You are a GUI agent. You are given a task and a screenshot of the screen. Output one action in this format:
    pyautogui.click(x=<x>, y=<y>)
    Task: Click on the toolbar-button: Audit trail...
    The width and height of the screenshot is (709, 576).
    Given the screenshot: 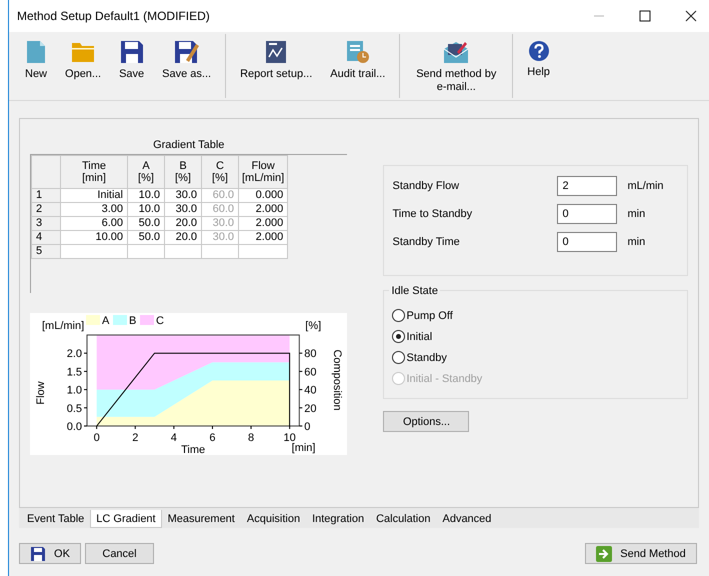 What is the action you would take?
    pyautogui.click(x=358, y=70)
    